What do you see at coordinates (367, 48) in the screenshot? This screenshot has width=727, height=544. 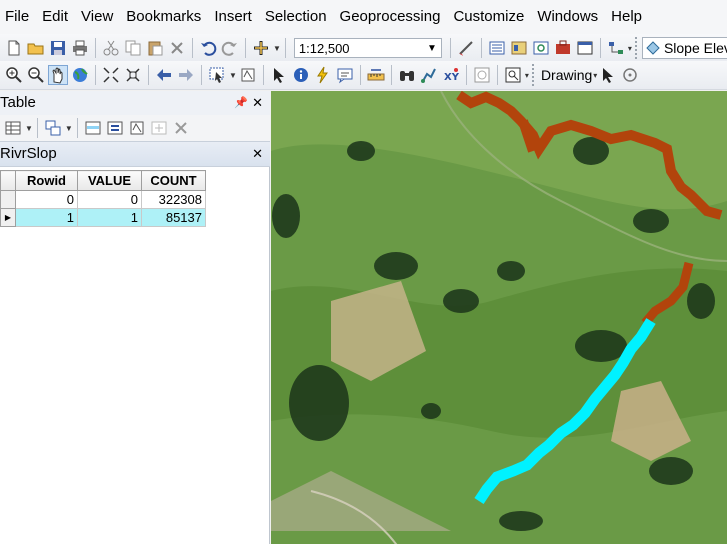 I see `map-scale-dropdown: 1:12,500 ▼` at bounding box center [367, 48].